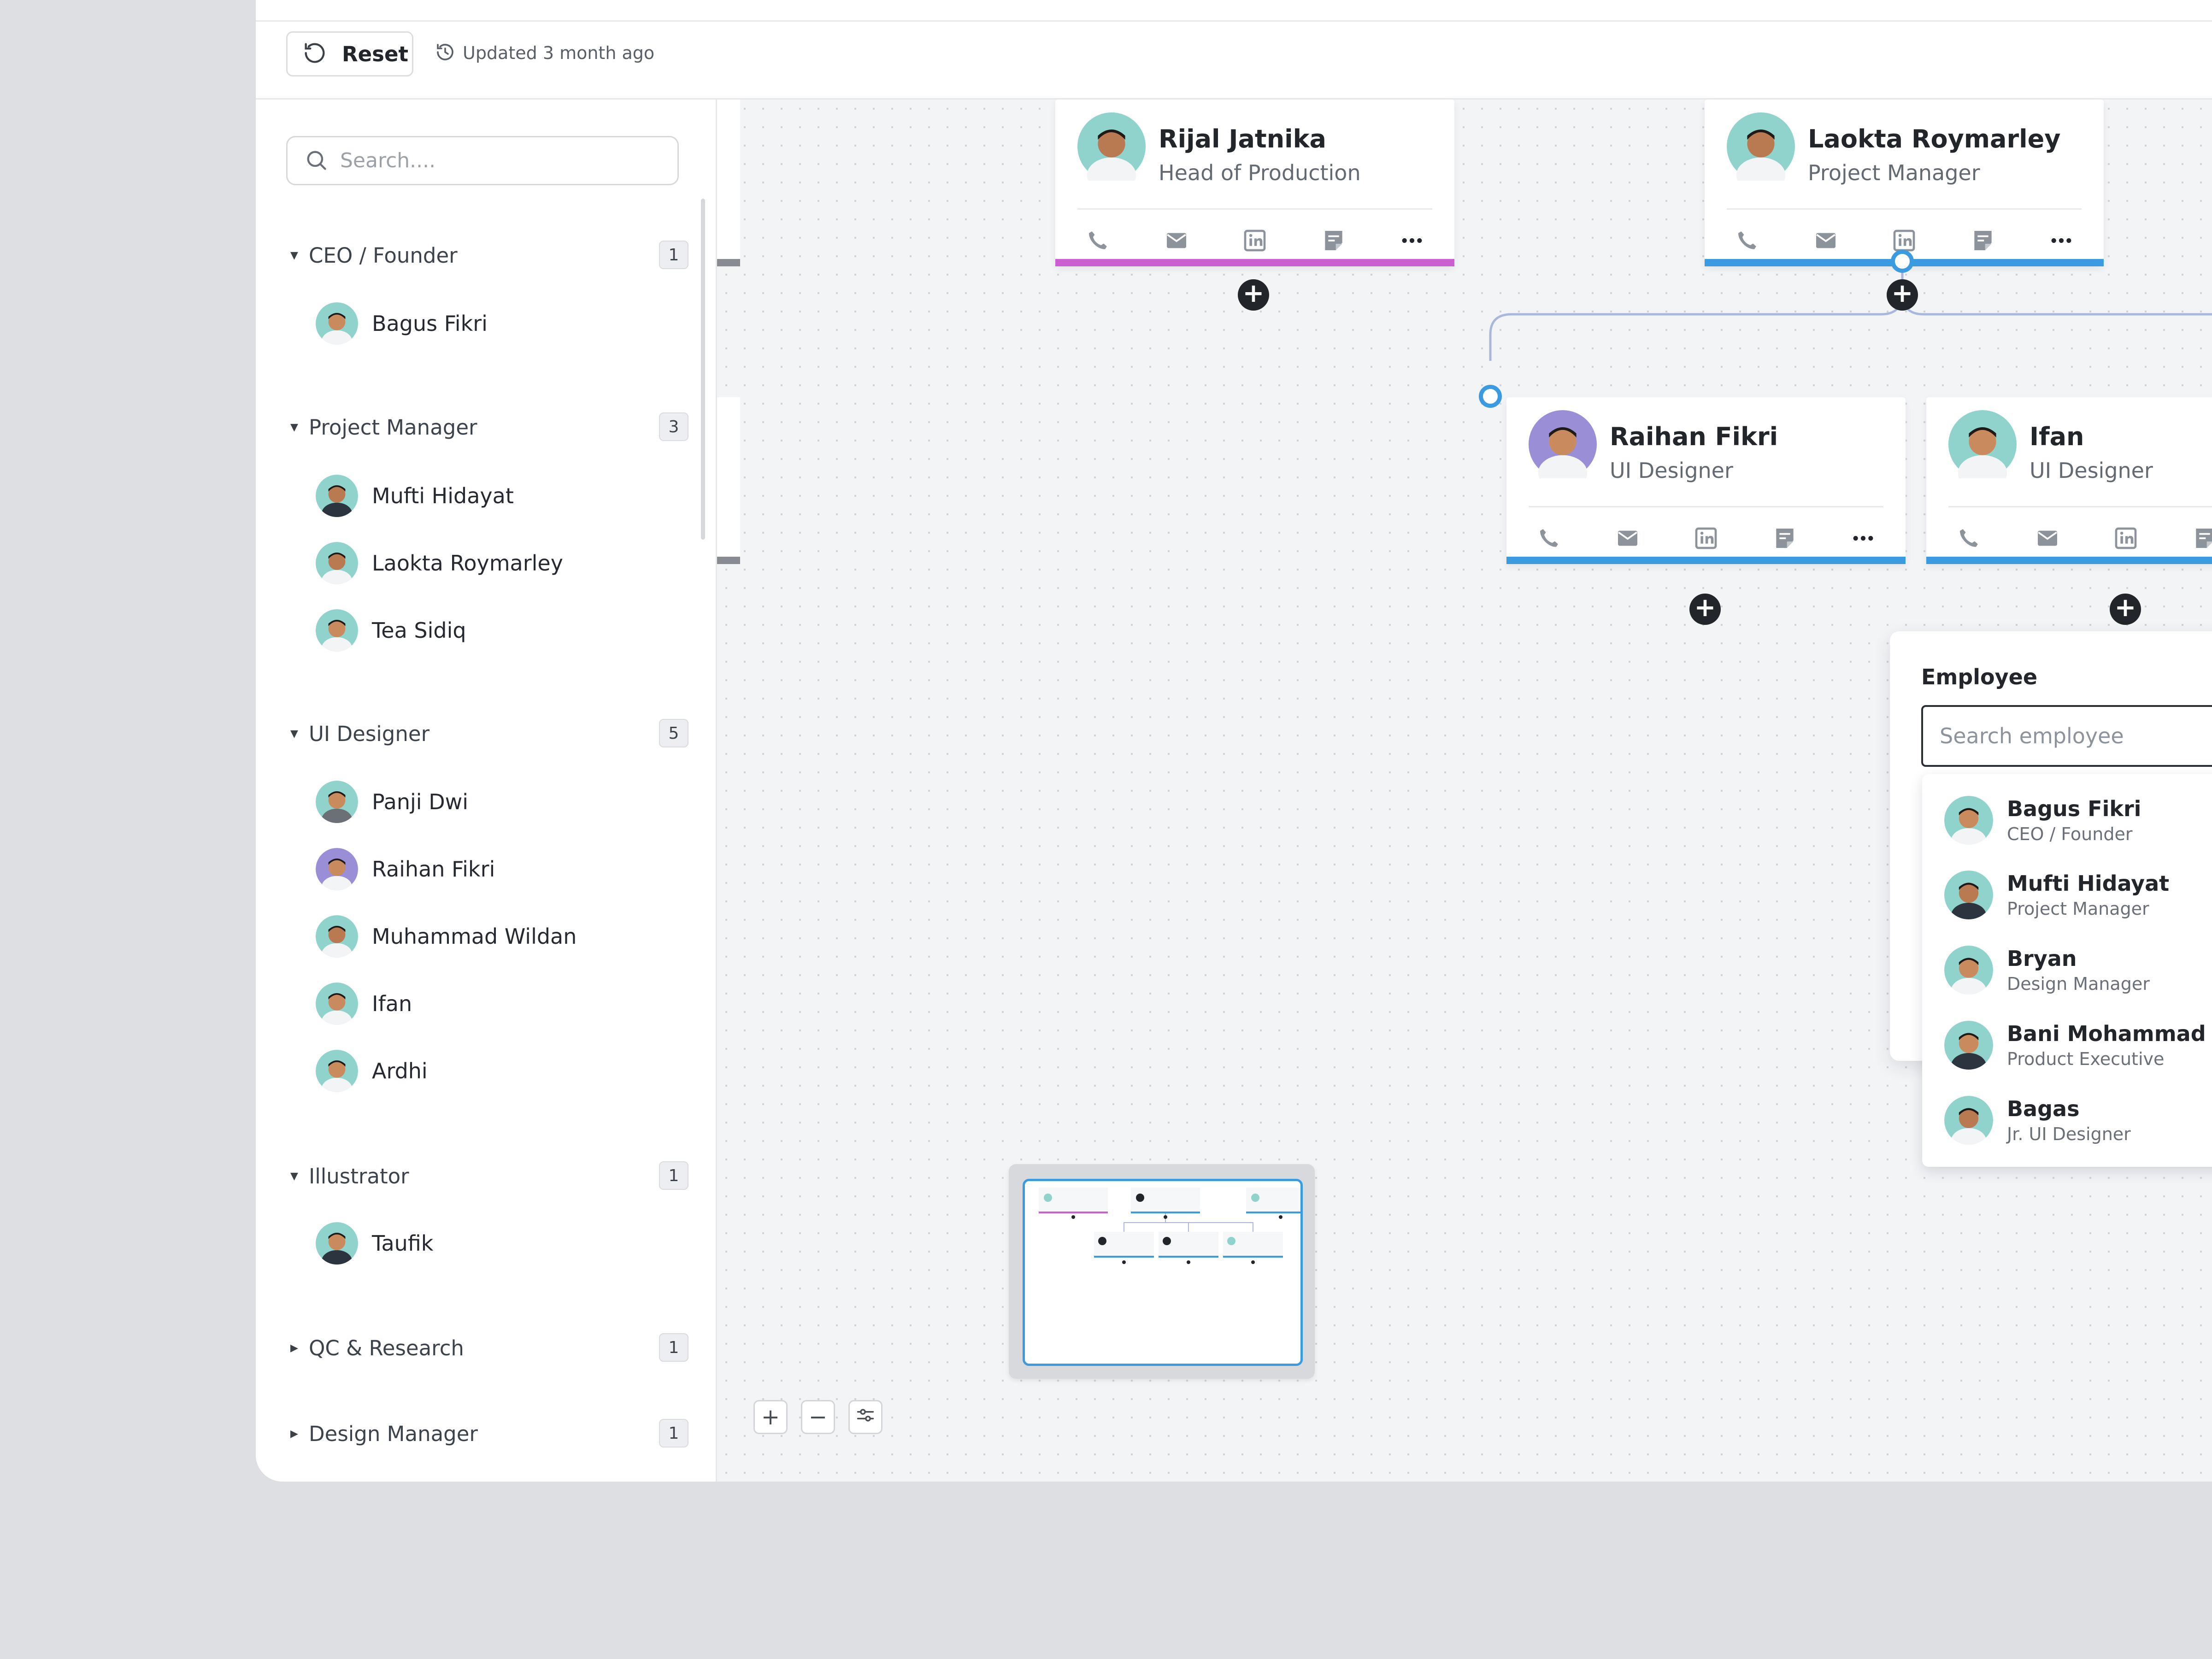 The height and width of the screenshot is (1659, 2212). I want to click on person-name: Panji Dwi, so click(420, 801).